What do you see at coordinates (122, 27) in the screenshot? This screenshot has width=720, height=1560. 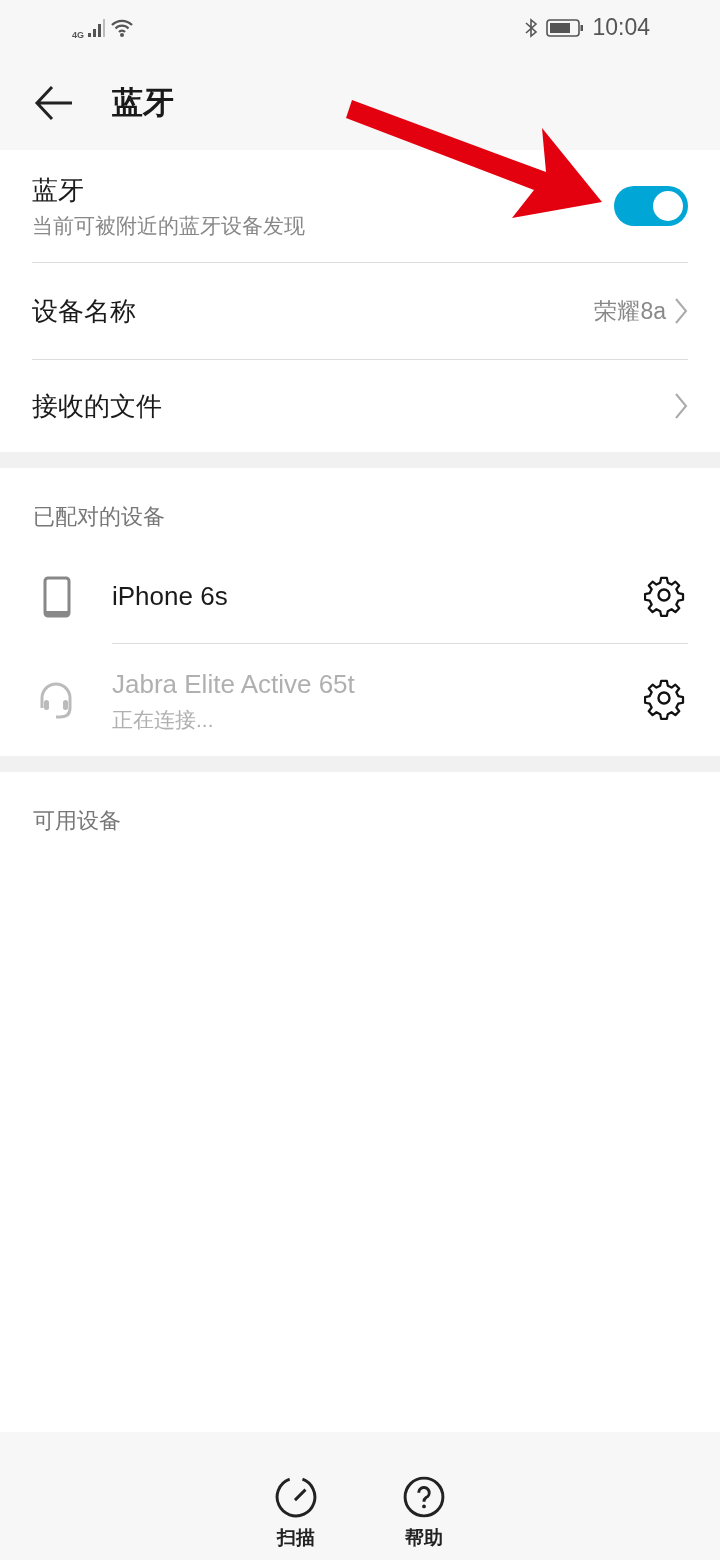 I see `wifi-icon` at bounding box center [122, 27].